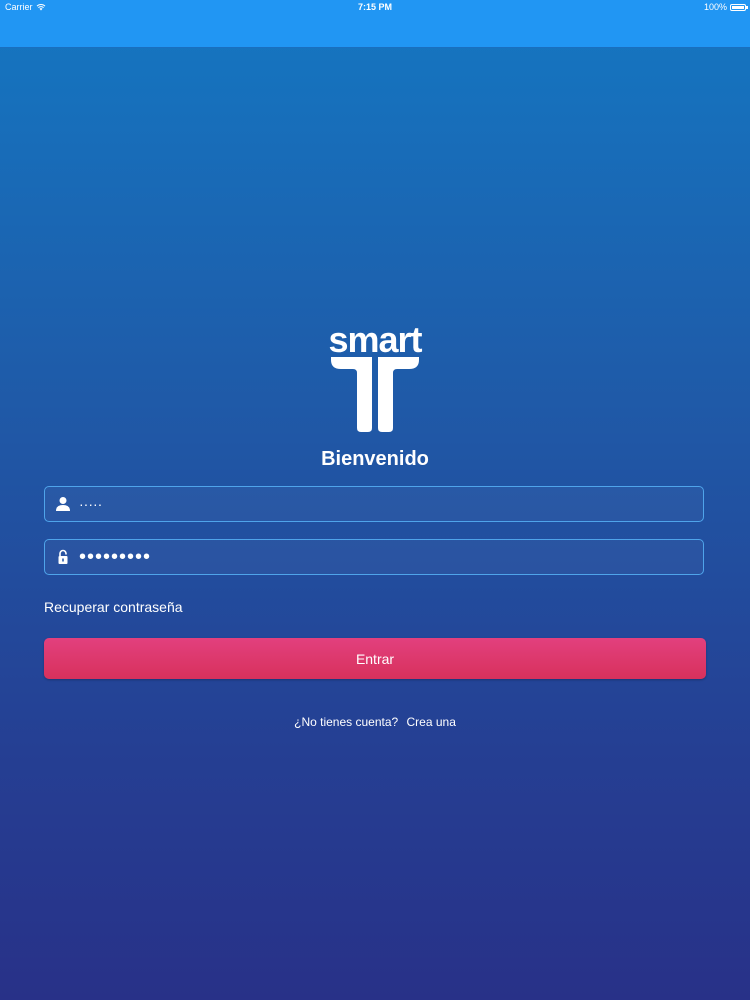  Describe the element at coordinates (346, 722) in the screenshot. I see `signup-question: ¿No tienes cuenta?` at that location.